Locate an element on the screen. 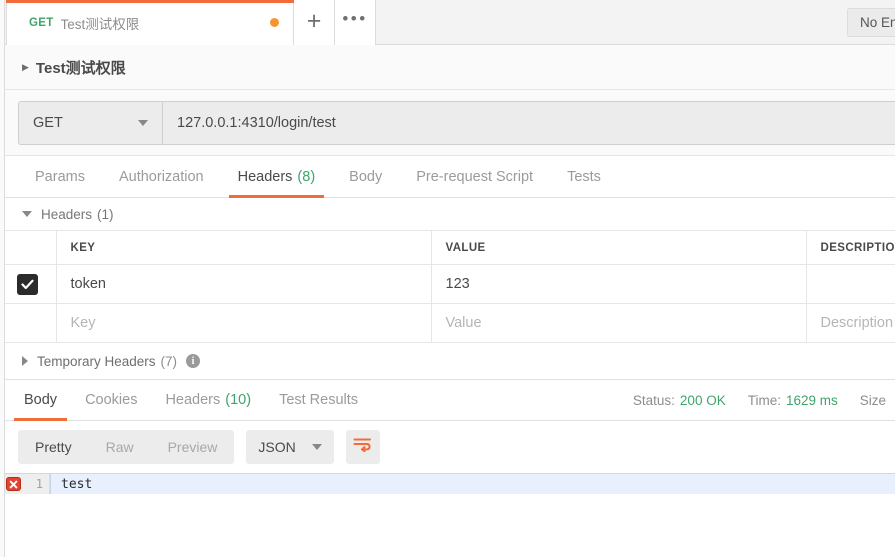  response-format-toolbar: Pretty Raw Preview JSON is located at coordinates (447, 447).